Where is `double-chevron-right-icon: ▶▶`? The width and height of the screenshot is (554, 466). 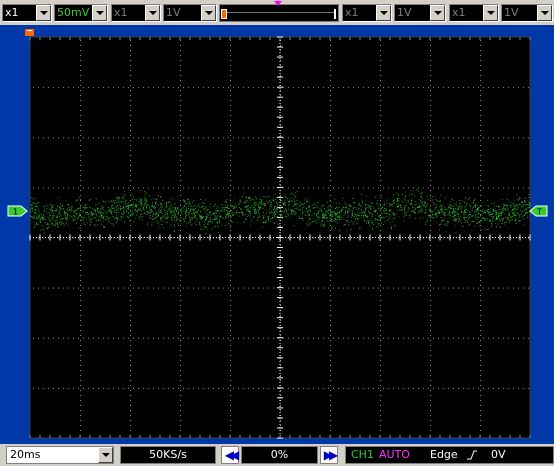
double-chevron-right-icon: ▶▶ is located at coordinates (331, 455).